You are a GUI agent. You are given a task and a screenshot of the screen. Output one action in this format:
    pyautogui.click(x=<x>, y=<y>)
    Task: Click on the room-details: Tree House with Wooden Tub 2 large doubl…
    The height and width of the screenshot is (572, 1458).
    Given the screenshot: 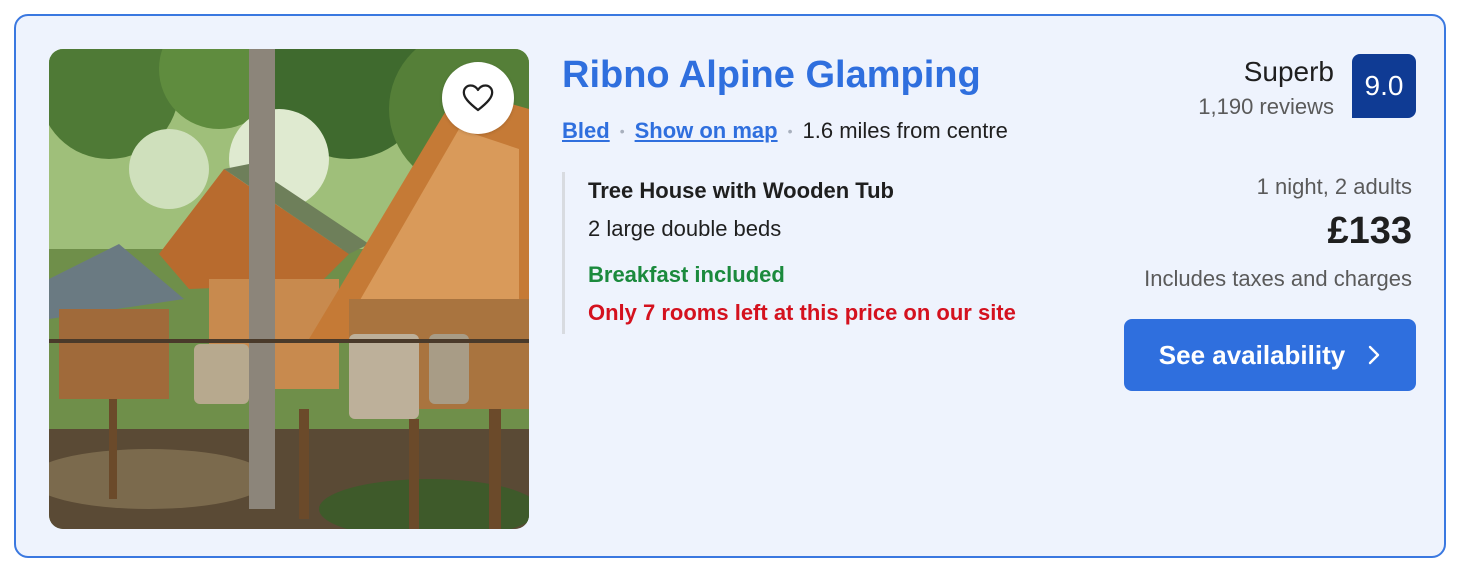 What is the action you would take?
    pyautogui.click(x=823, y=253)
    